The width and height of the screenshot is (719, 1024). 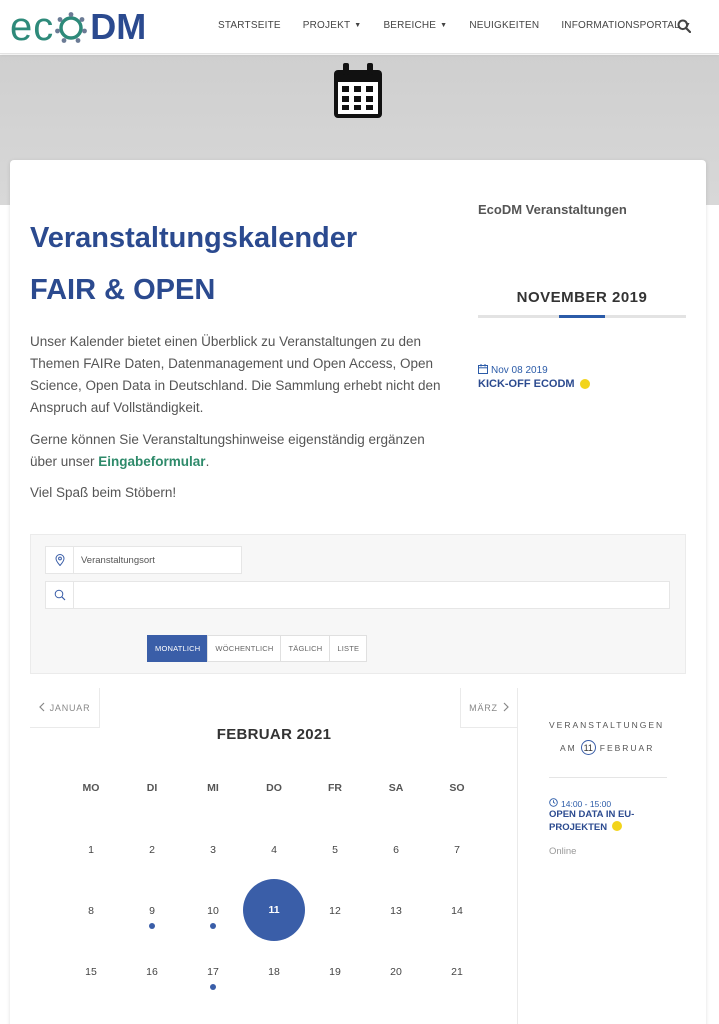 I want to click on next-month-label: MÄRZ, so click(x=483, y=707).